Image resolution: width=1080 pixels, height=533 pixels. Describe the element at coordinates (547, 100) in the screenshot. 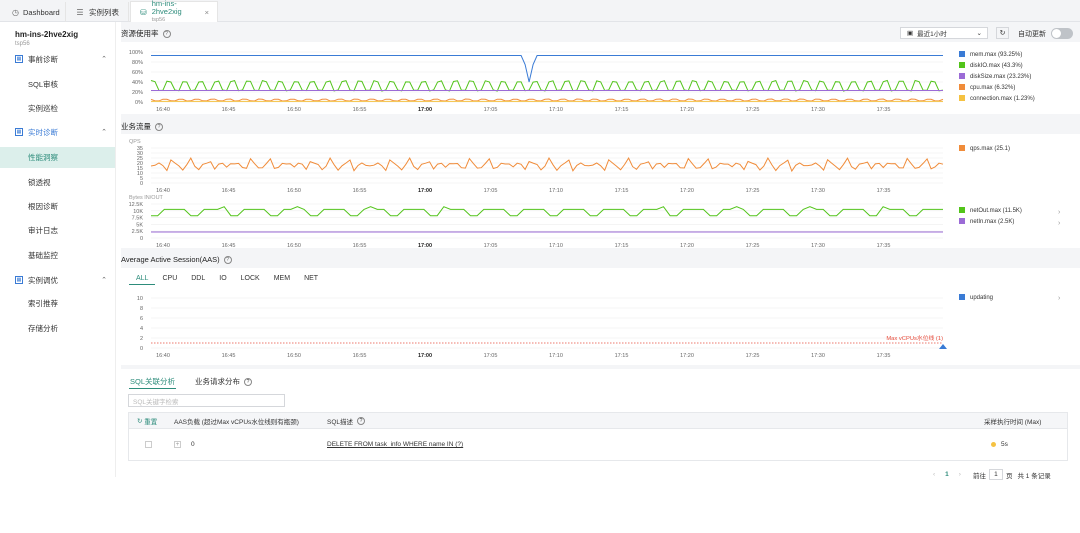

I see `series-line-cpu` at that location.